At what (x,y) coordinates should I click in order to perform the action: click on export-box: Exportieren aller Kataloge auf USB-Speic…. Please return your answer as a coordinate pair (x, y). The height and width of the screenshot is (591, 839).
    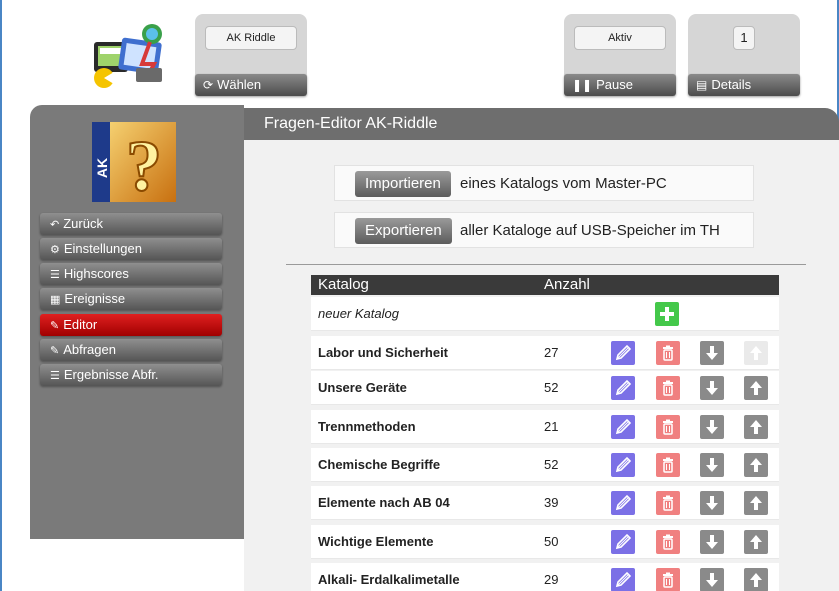
    Looking at the image, I should click on (544, 230).